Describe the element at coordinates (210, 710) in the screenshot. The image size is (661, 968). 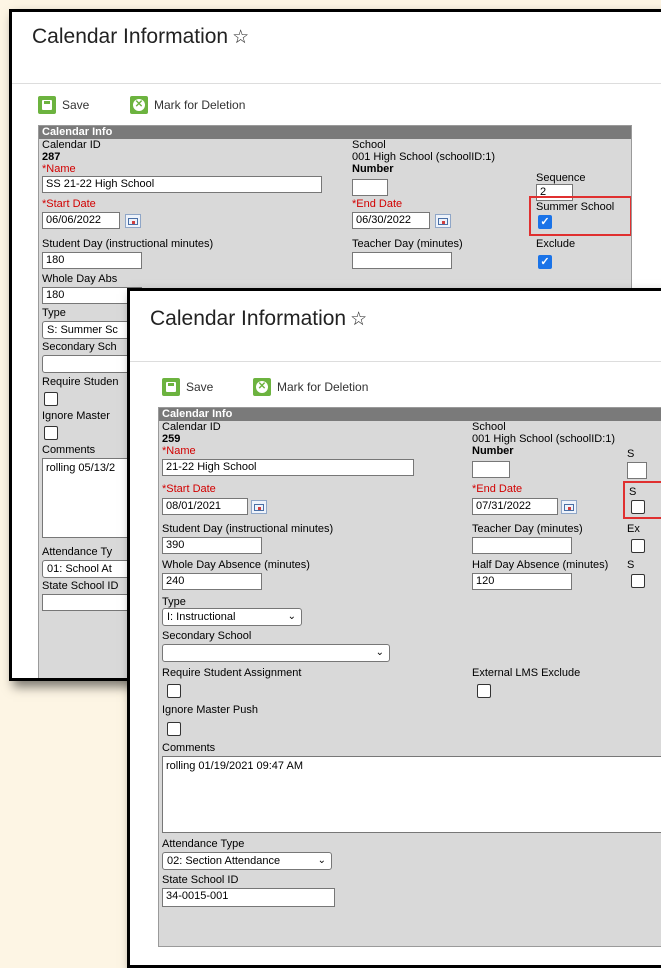
I see `ignore-master-label: Ignore Master Push` at that location.